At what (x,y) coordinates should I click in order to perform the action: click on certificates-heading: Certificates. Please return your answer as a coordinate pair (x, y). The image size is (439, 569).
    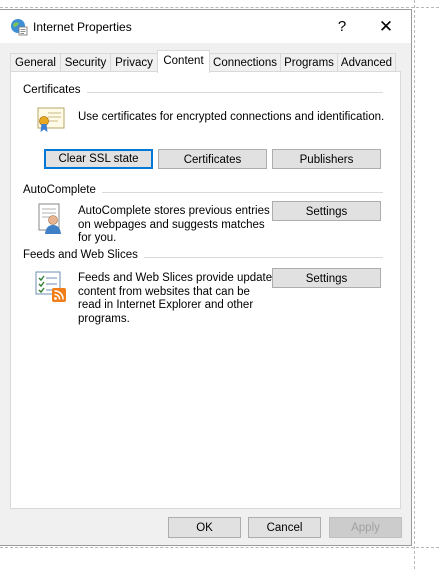
    Looking at the image, I should click on (55, 90).